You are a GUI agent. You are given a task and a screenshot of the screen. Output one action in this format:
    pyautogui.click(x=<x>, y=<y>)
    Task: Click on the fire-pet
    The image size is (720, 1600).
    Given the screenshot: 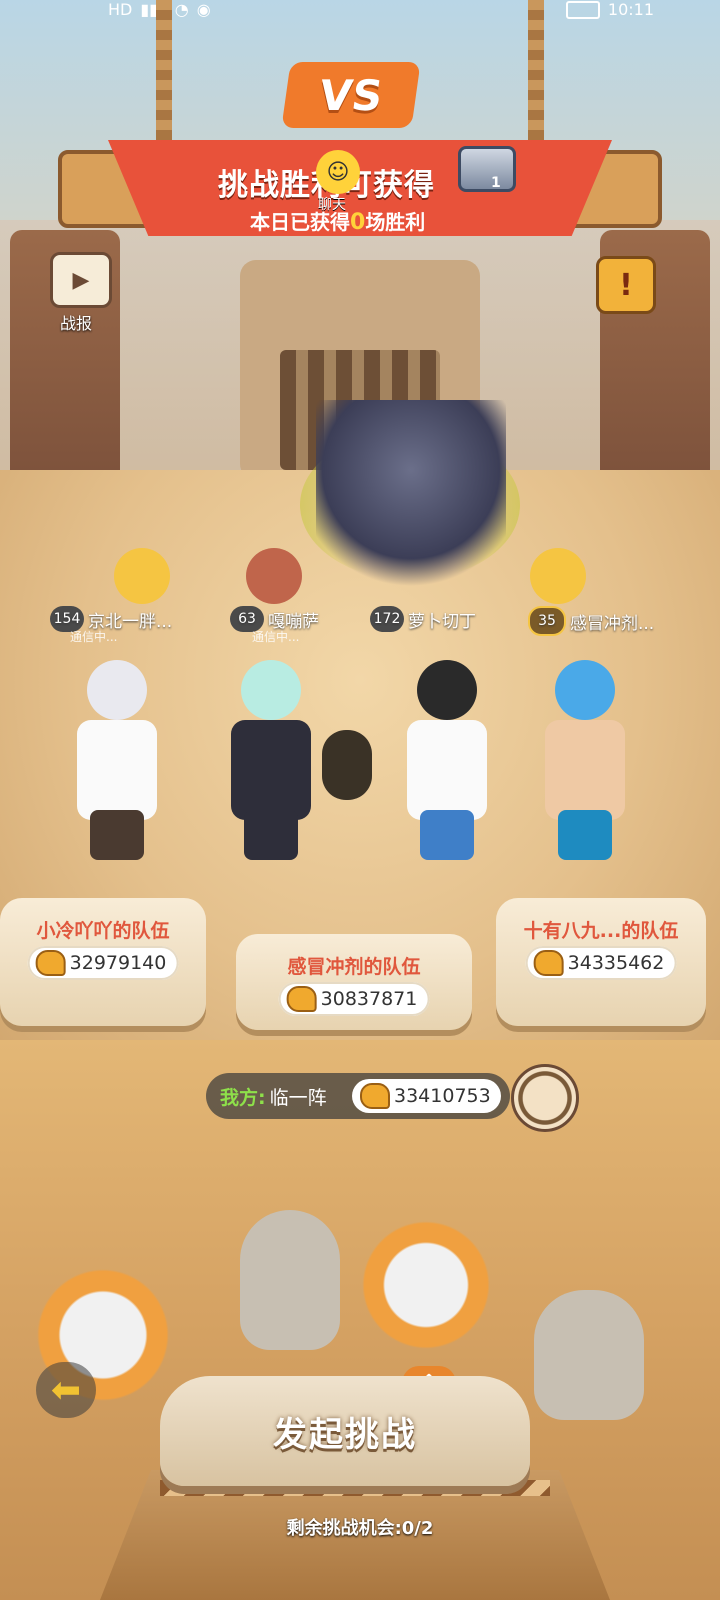 What is the action you would take?
    pyautogui.click(x=347, y=765)
    